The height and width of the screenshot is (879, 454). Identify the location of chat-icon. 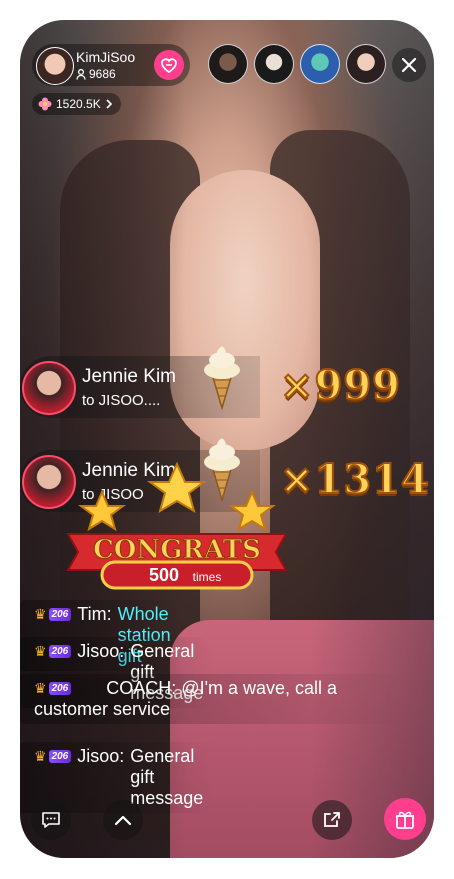
(51, 820).